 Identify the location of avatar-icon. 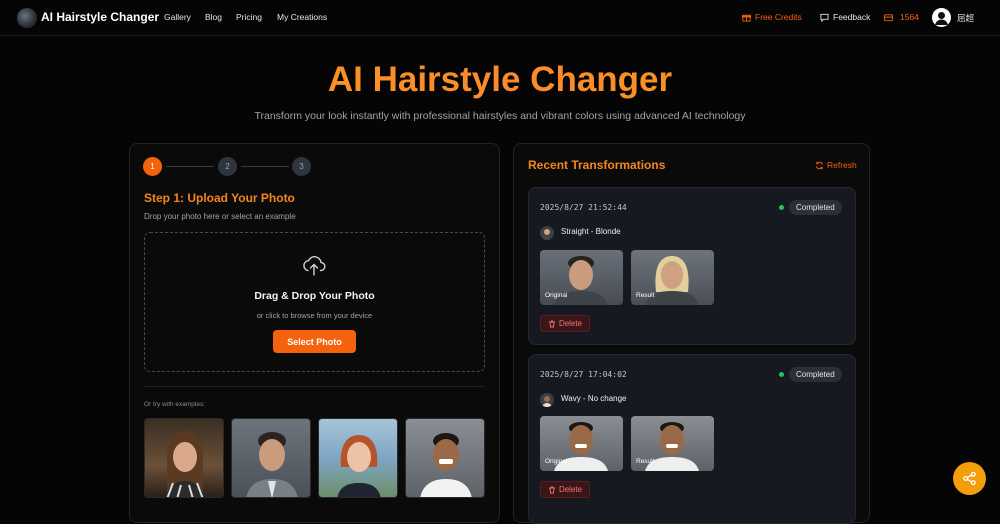
(941, 18).